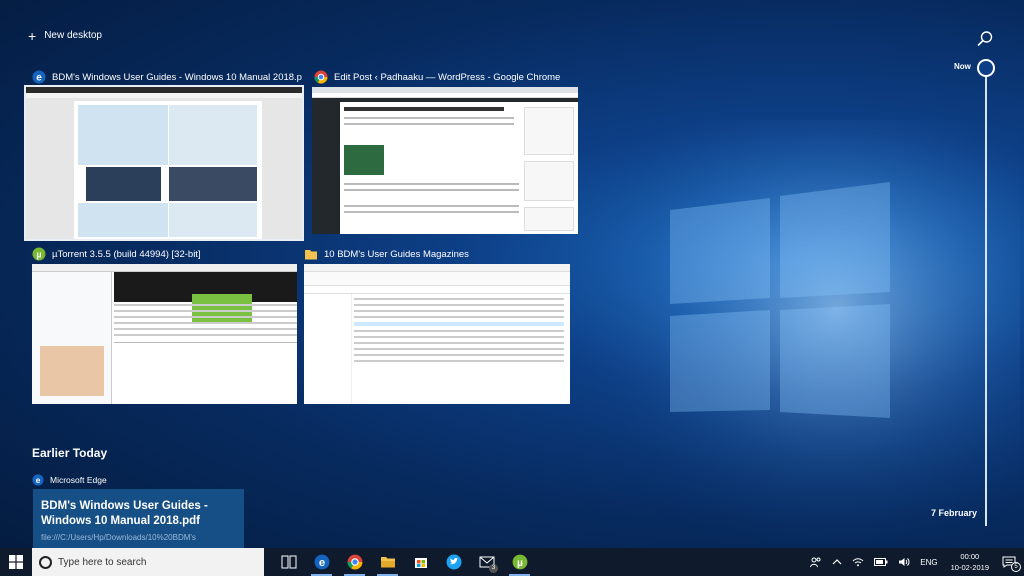 This screenshot has width=1024, height=576. What do you see at coordinates (986, 297) in the screenshot?
I see `timeline-scrollbar` at bounding box center [986, 297].